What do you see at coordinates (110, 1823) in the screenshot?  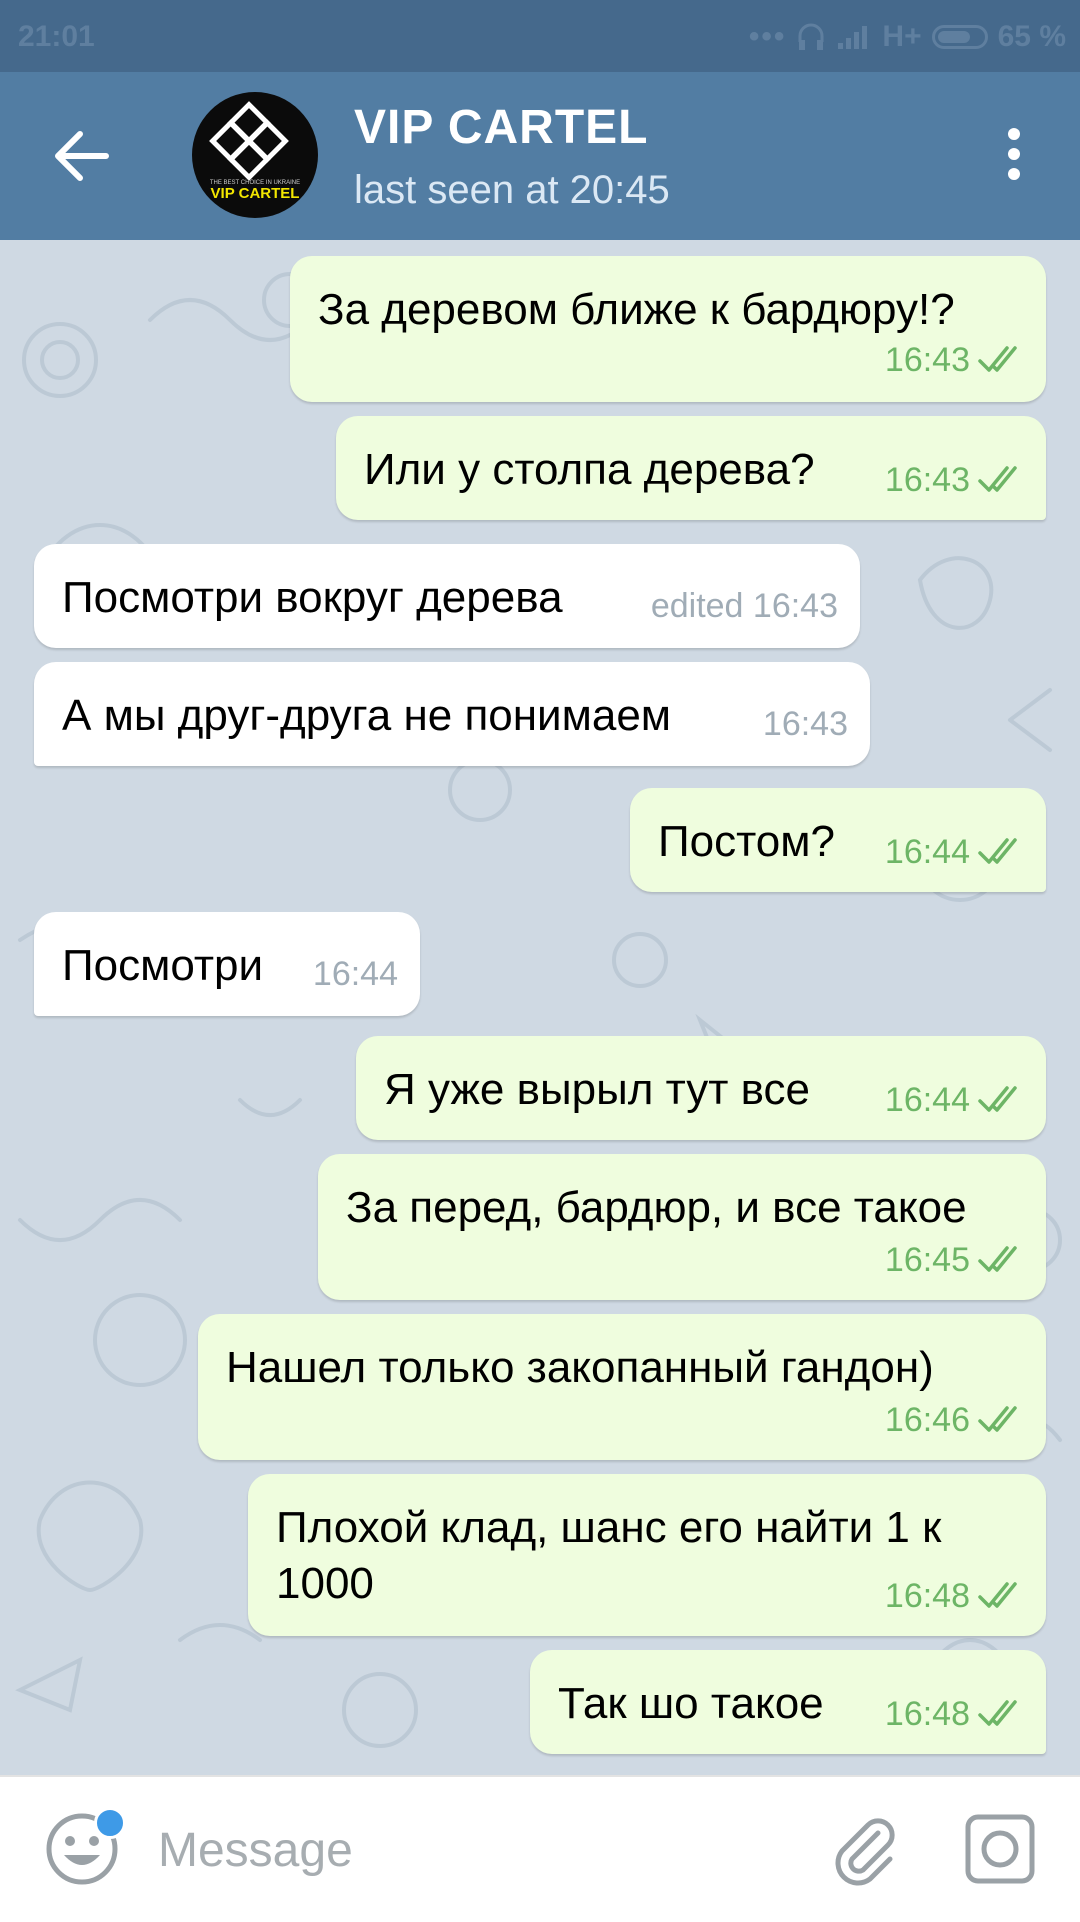 I see `notification-dot` at bounding box center [110, 1823].